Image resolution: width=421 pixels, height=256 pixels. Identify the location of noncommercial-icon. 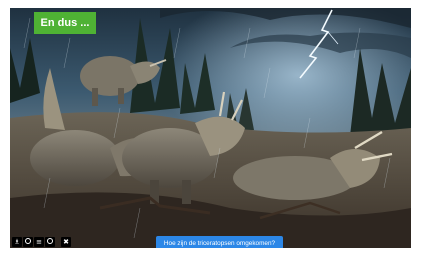
(50, 242).